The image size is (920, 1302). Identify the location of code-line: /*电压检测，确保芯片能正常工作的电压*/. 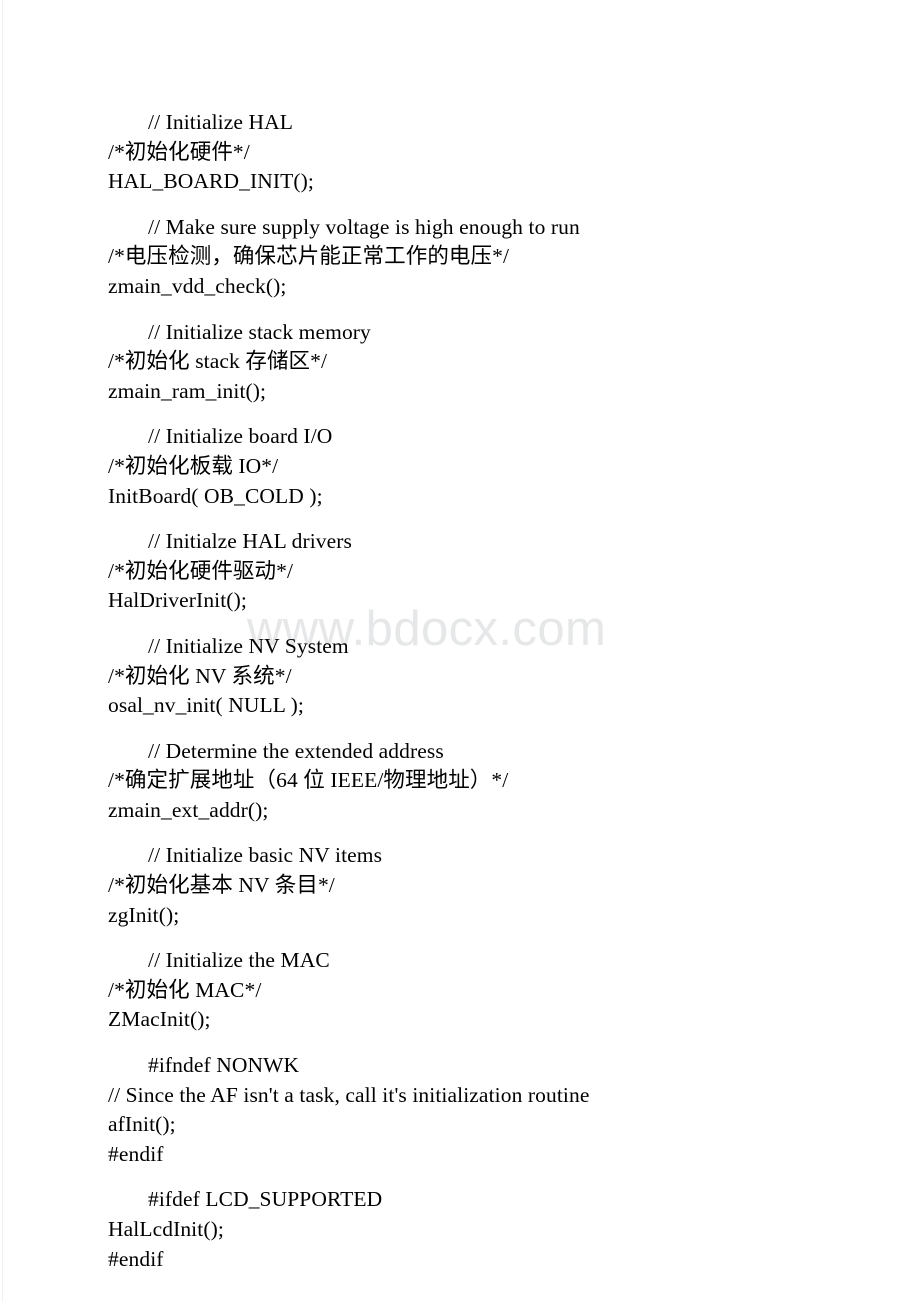
(309, 256).